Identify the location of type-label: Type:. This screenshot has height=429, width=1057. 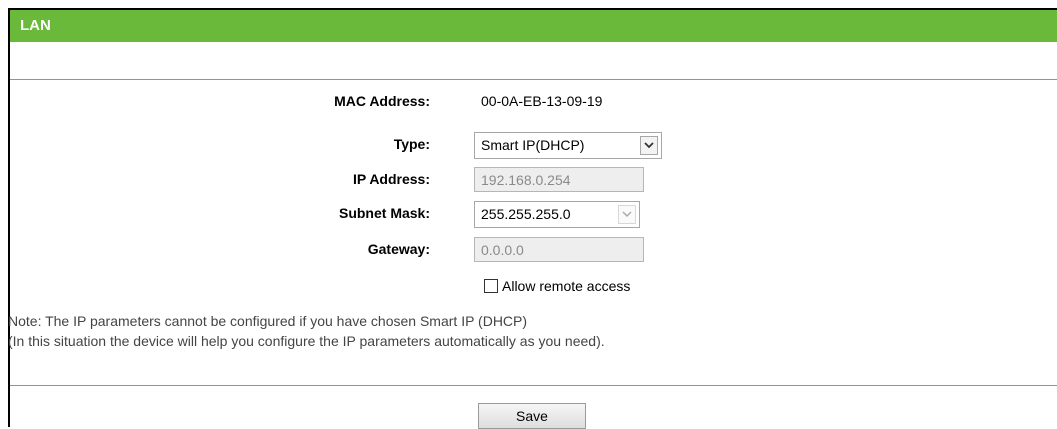
(411, 144).